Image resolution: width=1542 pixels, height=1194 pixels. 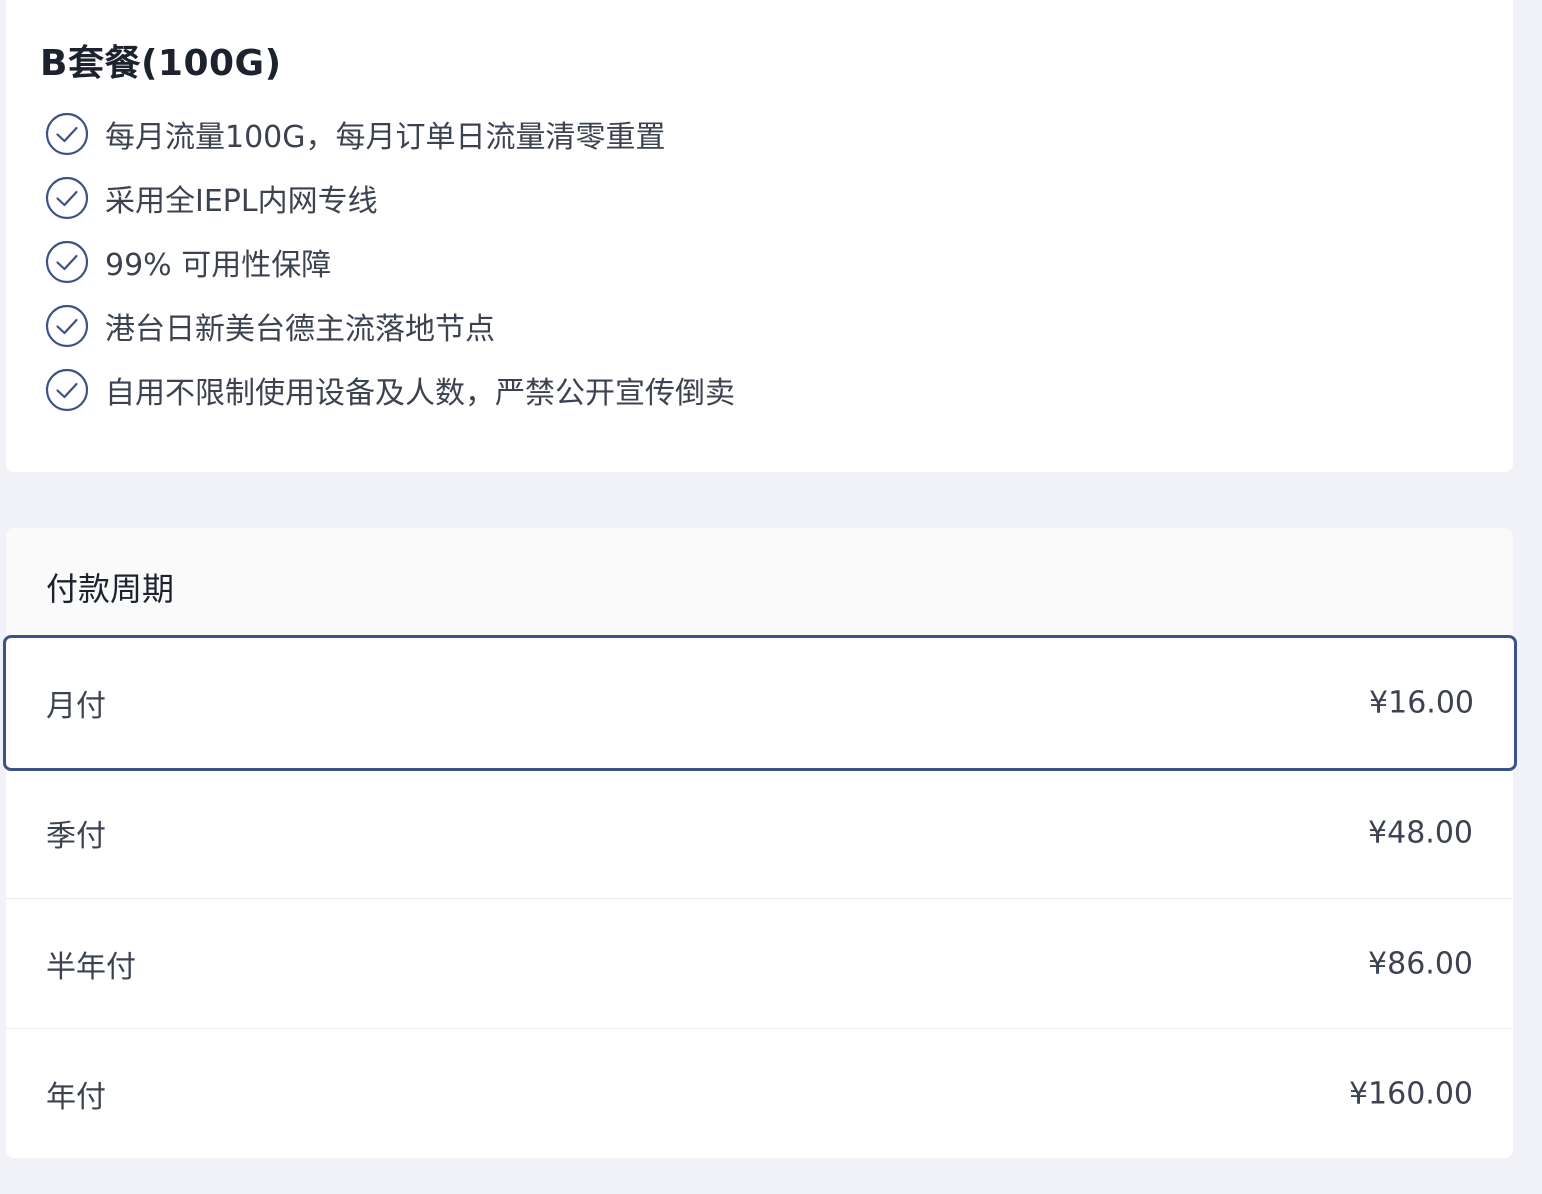 What do you see at coordinates (759, 1093) in the screenshot?
I see `billing-option-yearly: 年付 ¥160.00` at bounding box center [759, 1093].